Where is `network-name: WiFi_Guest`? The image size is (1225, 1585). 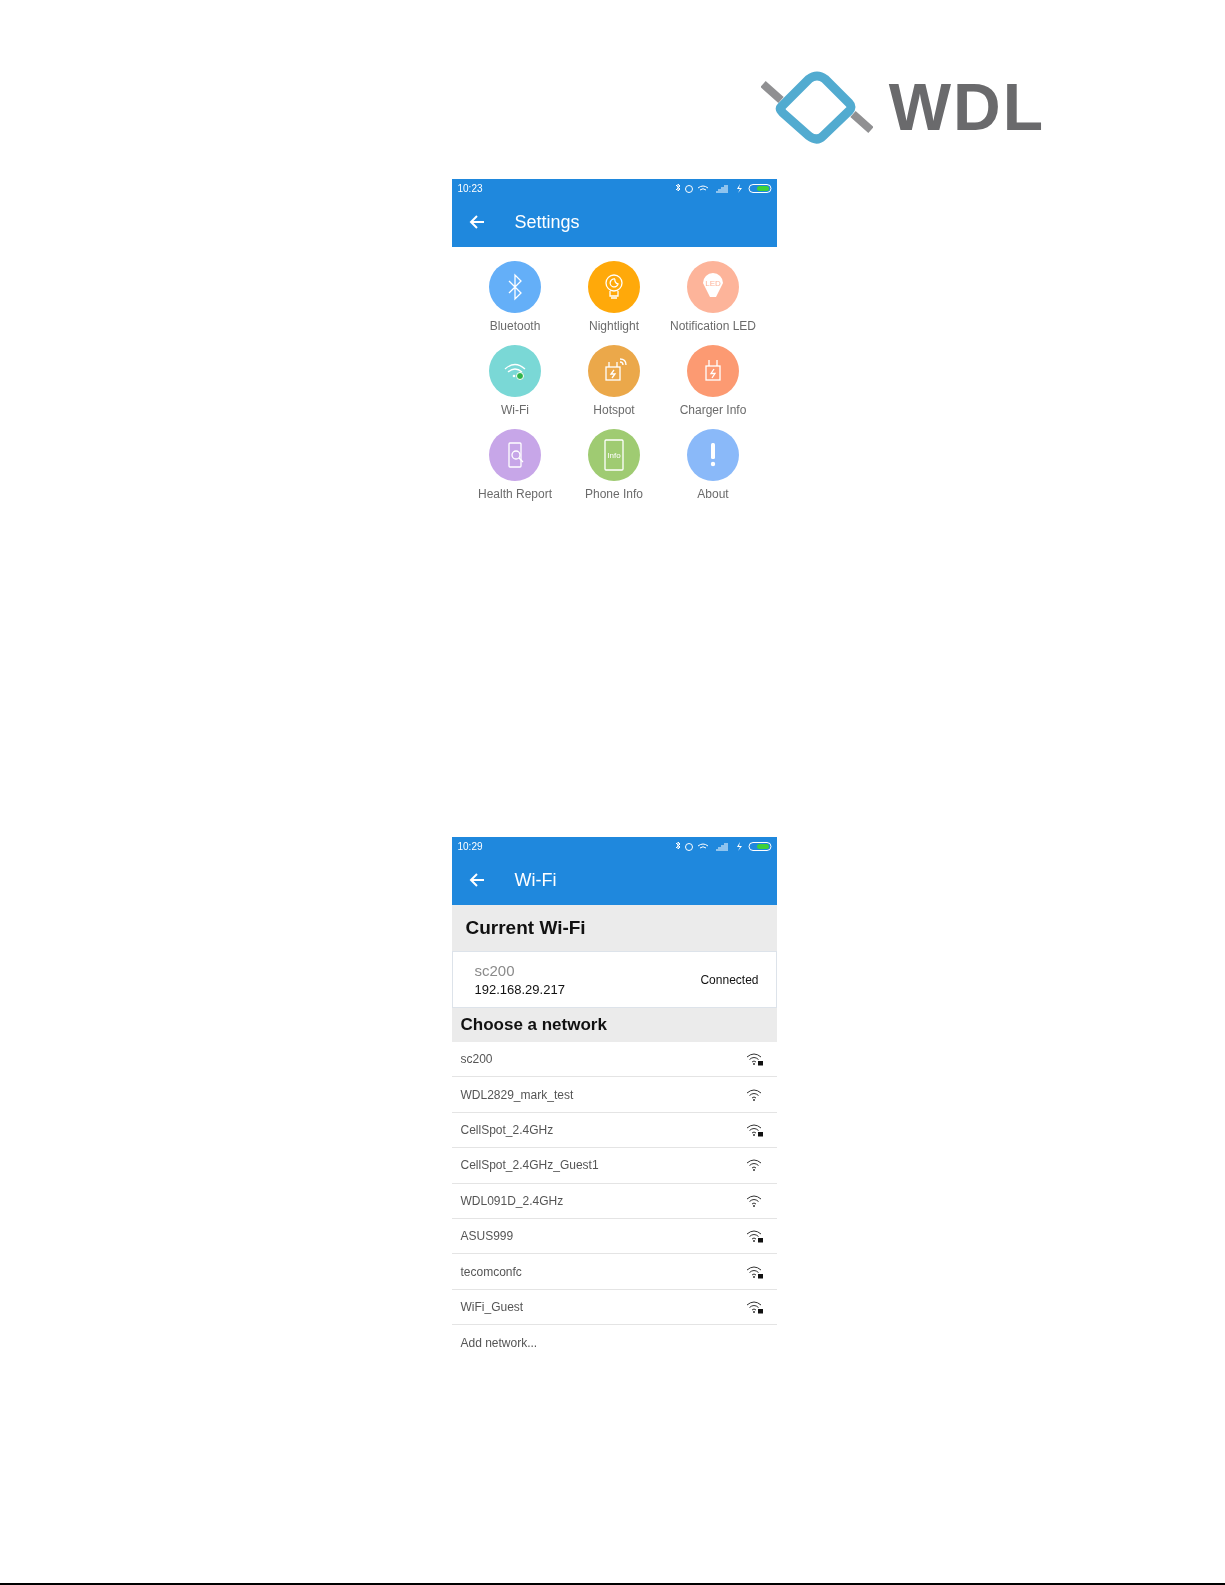
network-name: WiFi_Guest is located at coordinates (492, 1306).